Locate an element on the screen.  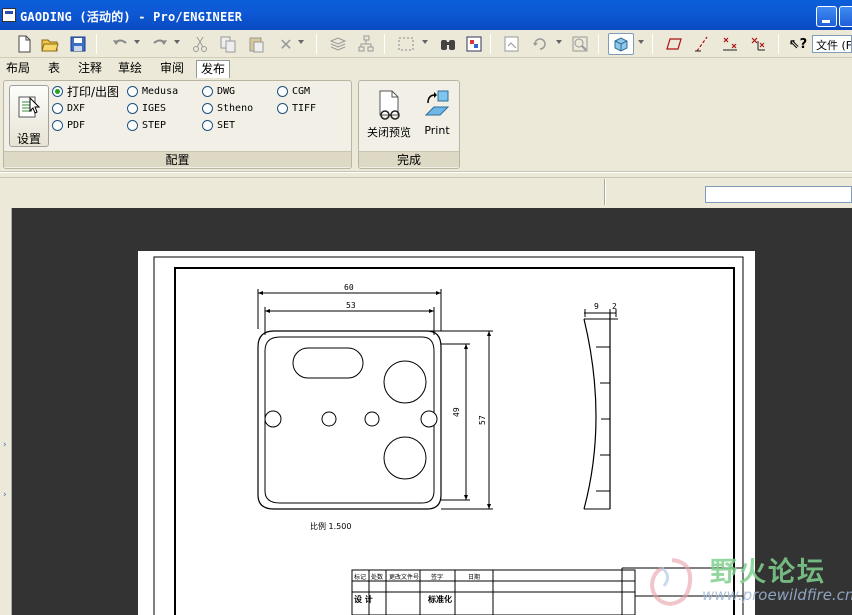
layers-icon is located at coordinates (338, 44).